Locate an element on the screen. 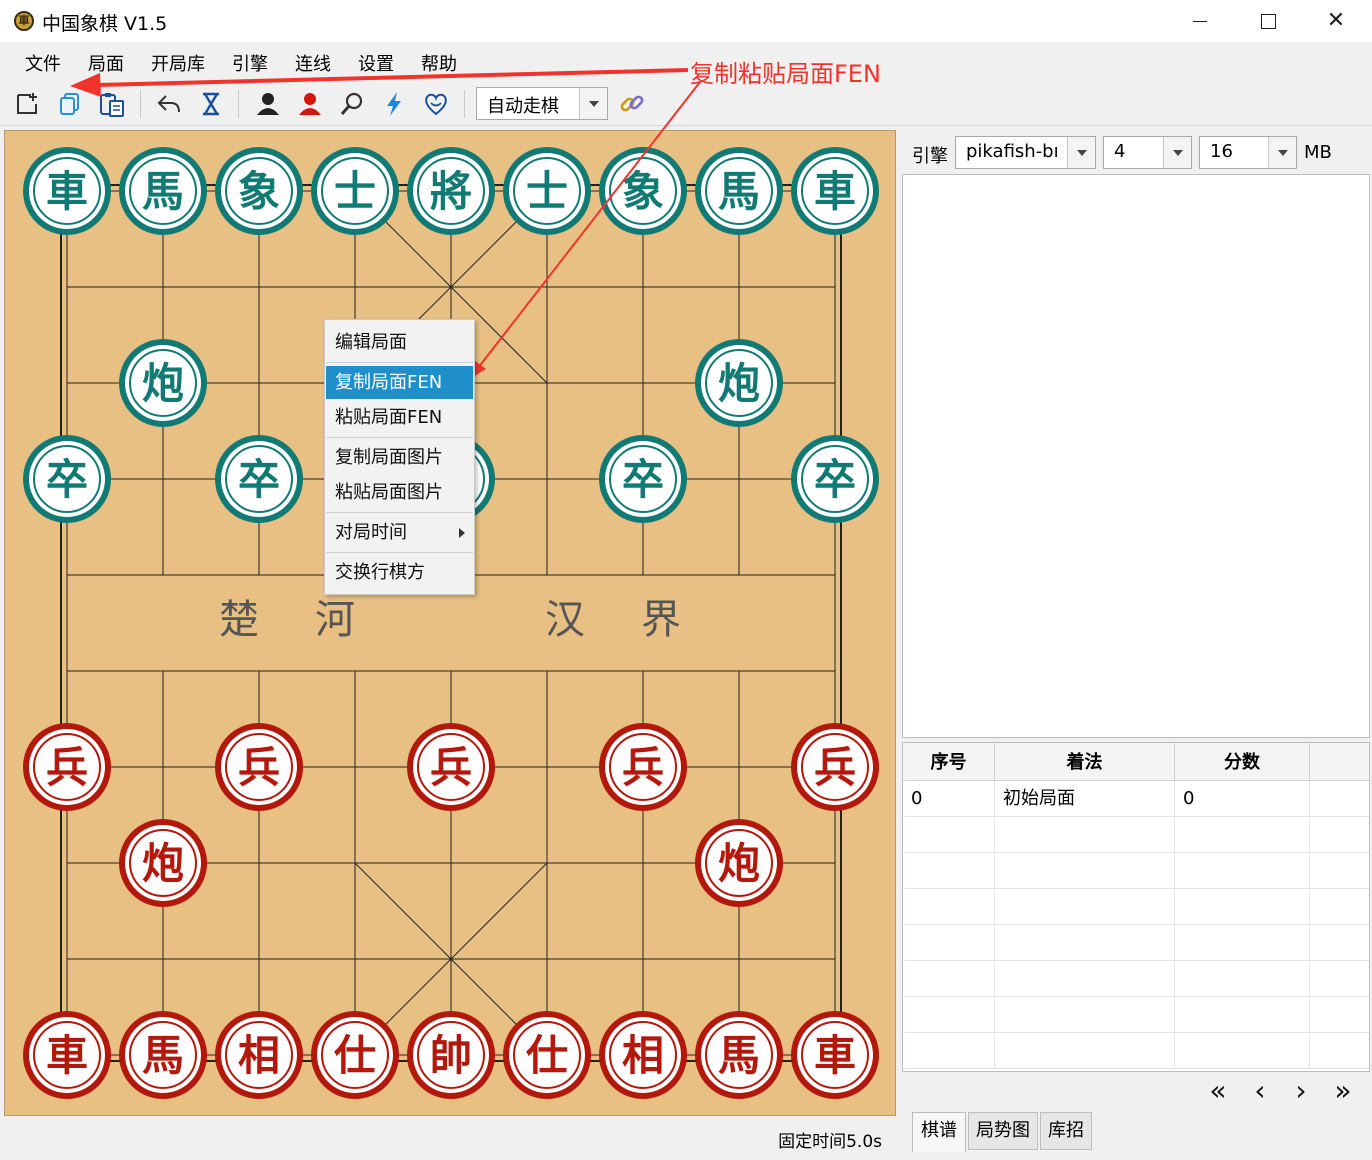  menu-item-paste-image: 粘贴局面图片 is located at coordinates (399, 492).